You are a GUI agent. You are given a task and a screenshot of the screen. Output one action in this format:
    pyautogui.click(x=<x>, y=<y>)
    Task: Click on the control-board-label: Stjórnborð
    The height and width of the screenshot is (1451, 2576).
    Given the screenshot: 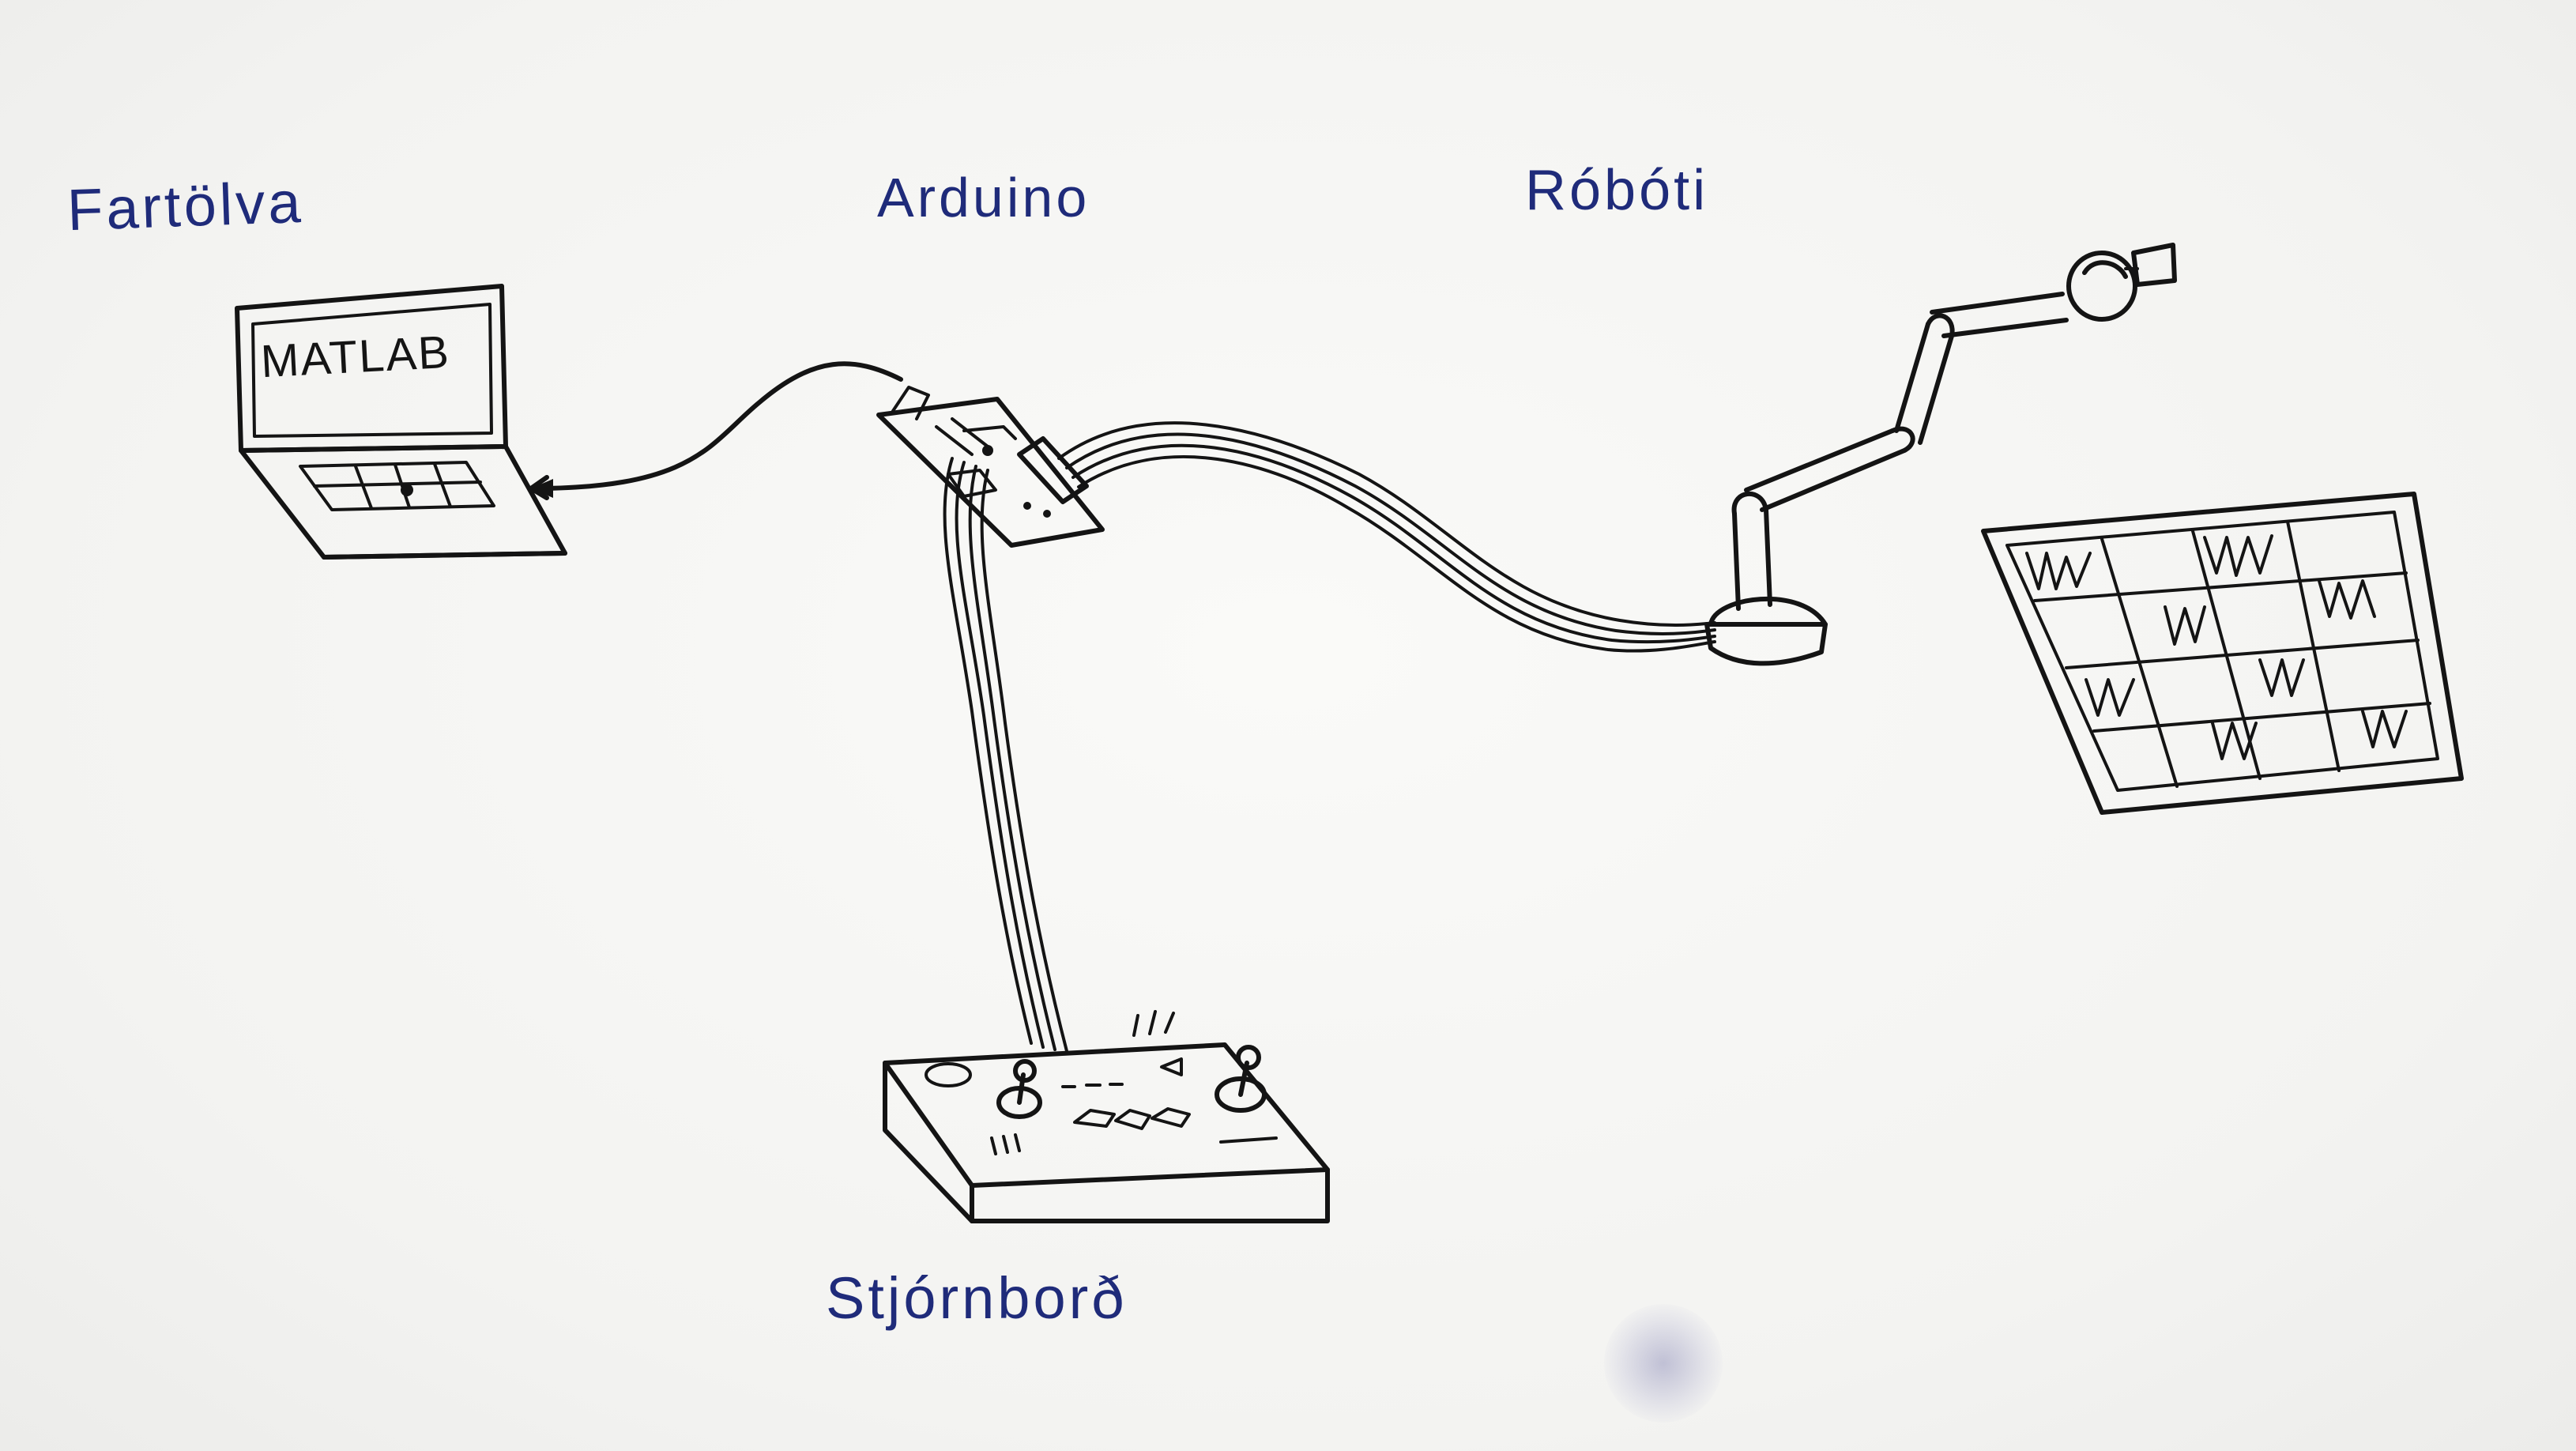 What is the action you would take?
    pyautogui.click(x=977, y=1298)
    